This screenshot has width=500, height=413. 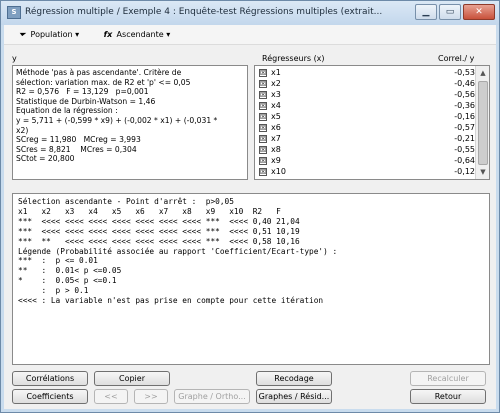 I want to click on population-label: Population, so click(x=51, y=34).